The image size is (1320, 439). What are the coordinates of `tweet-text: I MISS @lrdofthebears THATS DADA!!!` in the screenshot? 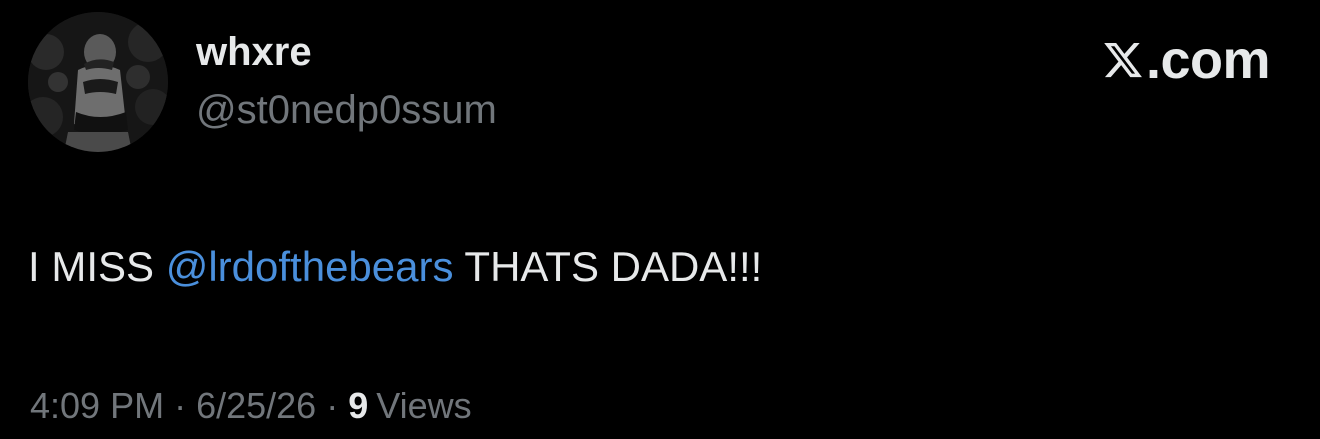 It's located at (395, 266).